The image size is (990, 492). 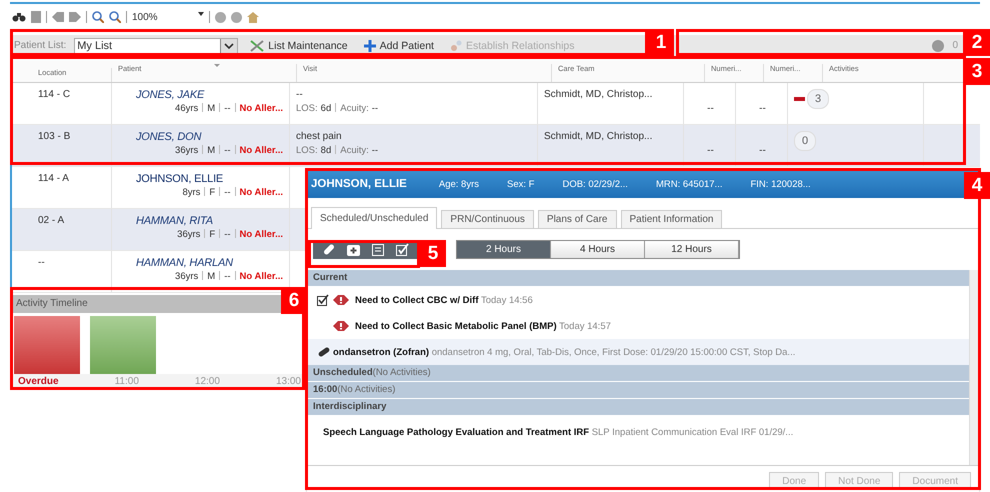 I want to click on timeline-label: 13:00, so click(x=288, y=382).